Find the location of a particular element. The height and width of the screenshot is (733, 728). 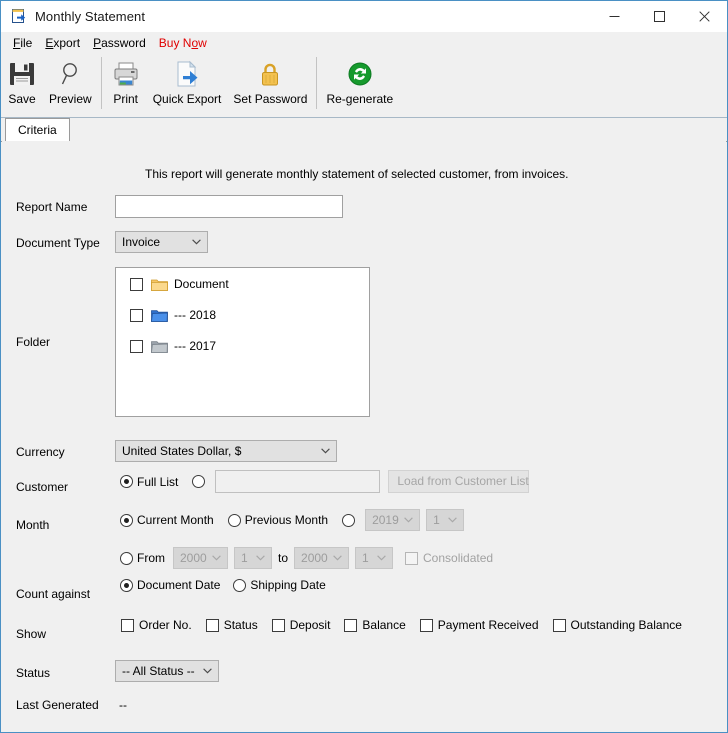

month-from-month-select: 1 is located at coordinates (253, 558).